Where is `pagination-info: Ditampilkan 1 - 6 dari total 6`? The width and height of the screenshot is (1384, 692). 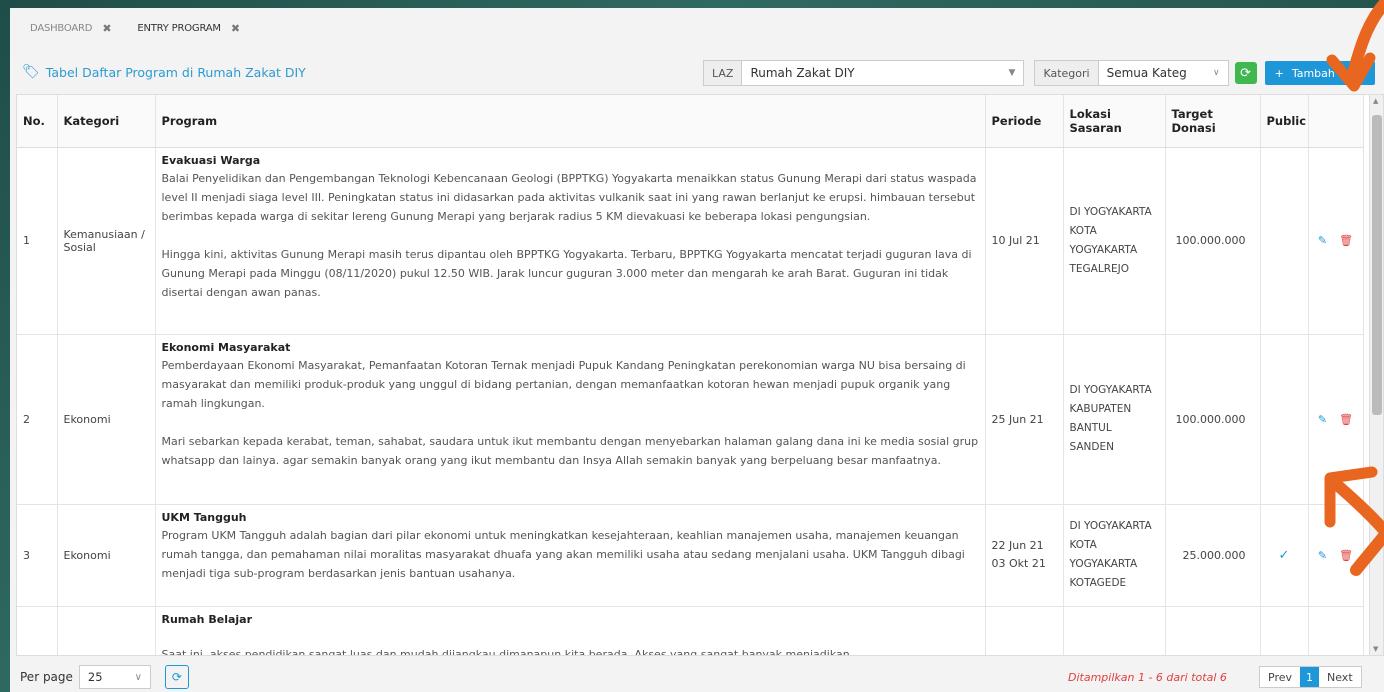
pagination-info: Ditampilkan 1 - 6 dari total 6 is located at coordinates (1147, 677).